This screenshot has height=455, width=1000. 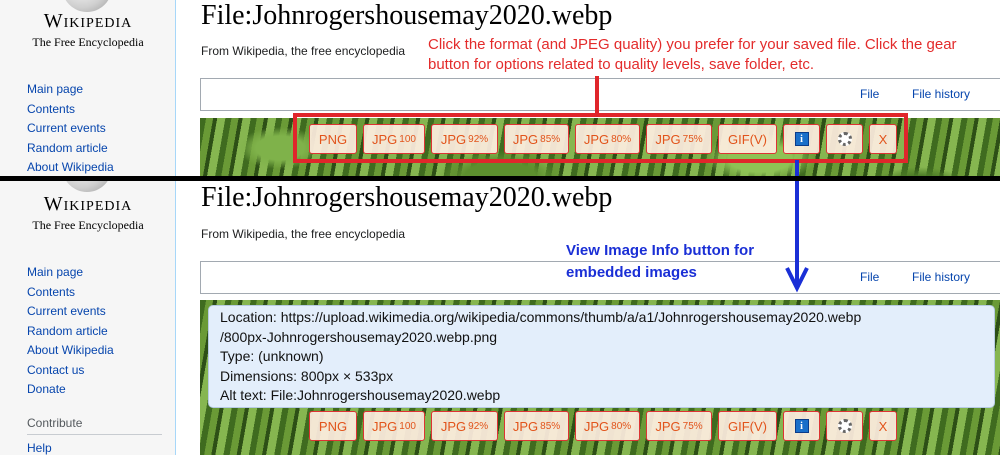 I want to click on png-label: PNG, so click(x=333, y=426).